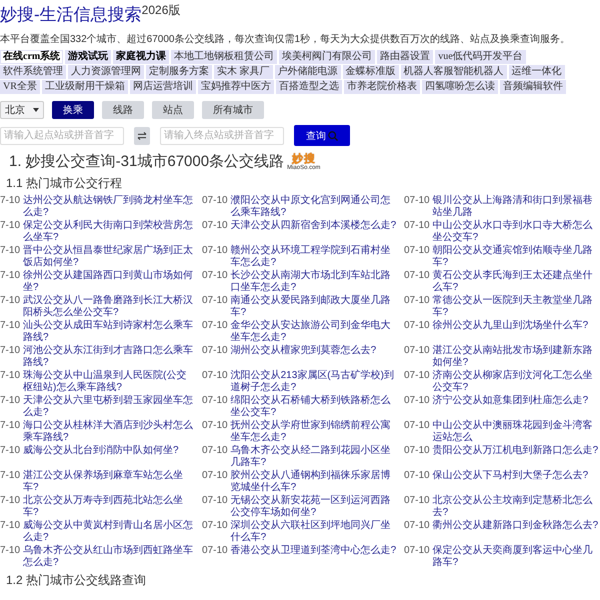 This screenshot has width=600, height=600. What do you see at coordinates (109, 507) in the screenshot?
I see `trip-link: 北京公交从万寿寺到西苑北站怎么坐车?` at bounding box center [109, 507].